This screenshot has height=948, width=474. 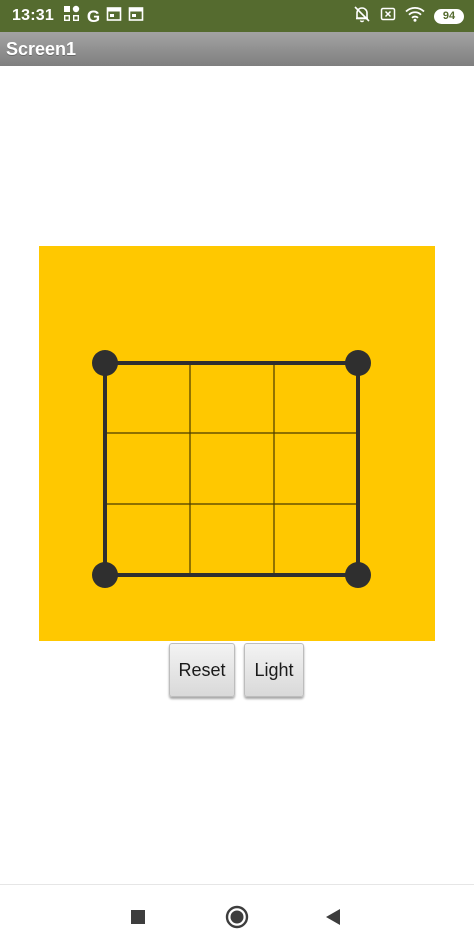 What do you see at coordinates (105, 363) in the screenshot?
I see `corner-dot-top-left` at bounding box center [105, 363].